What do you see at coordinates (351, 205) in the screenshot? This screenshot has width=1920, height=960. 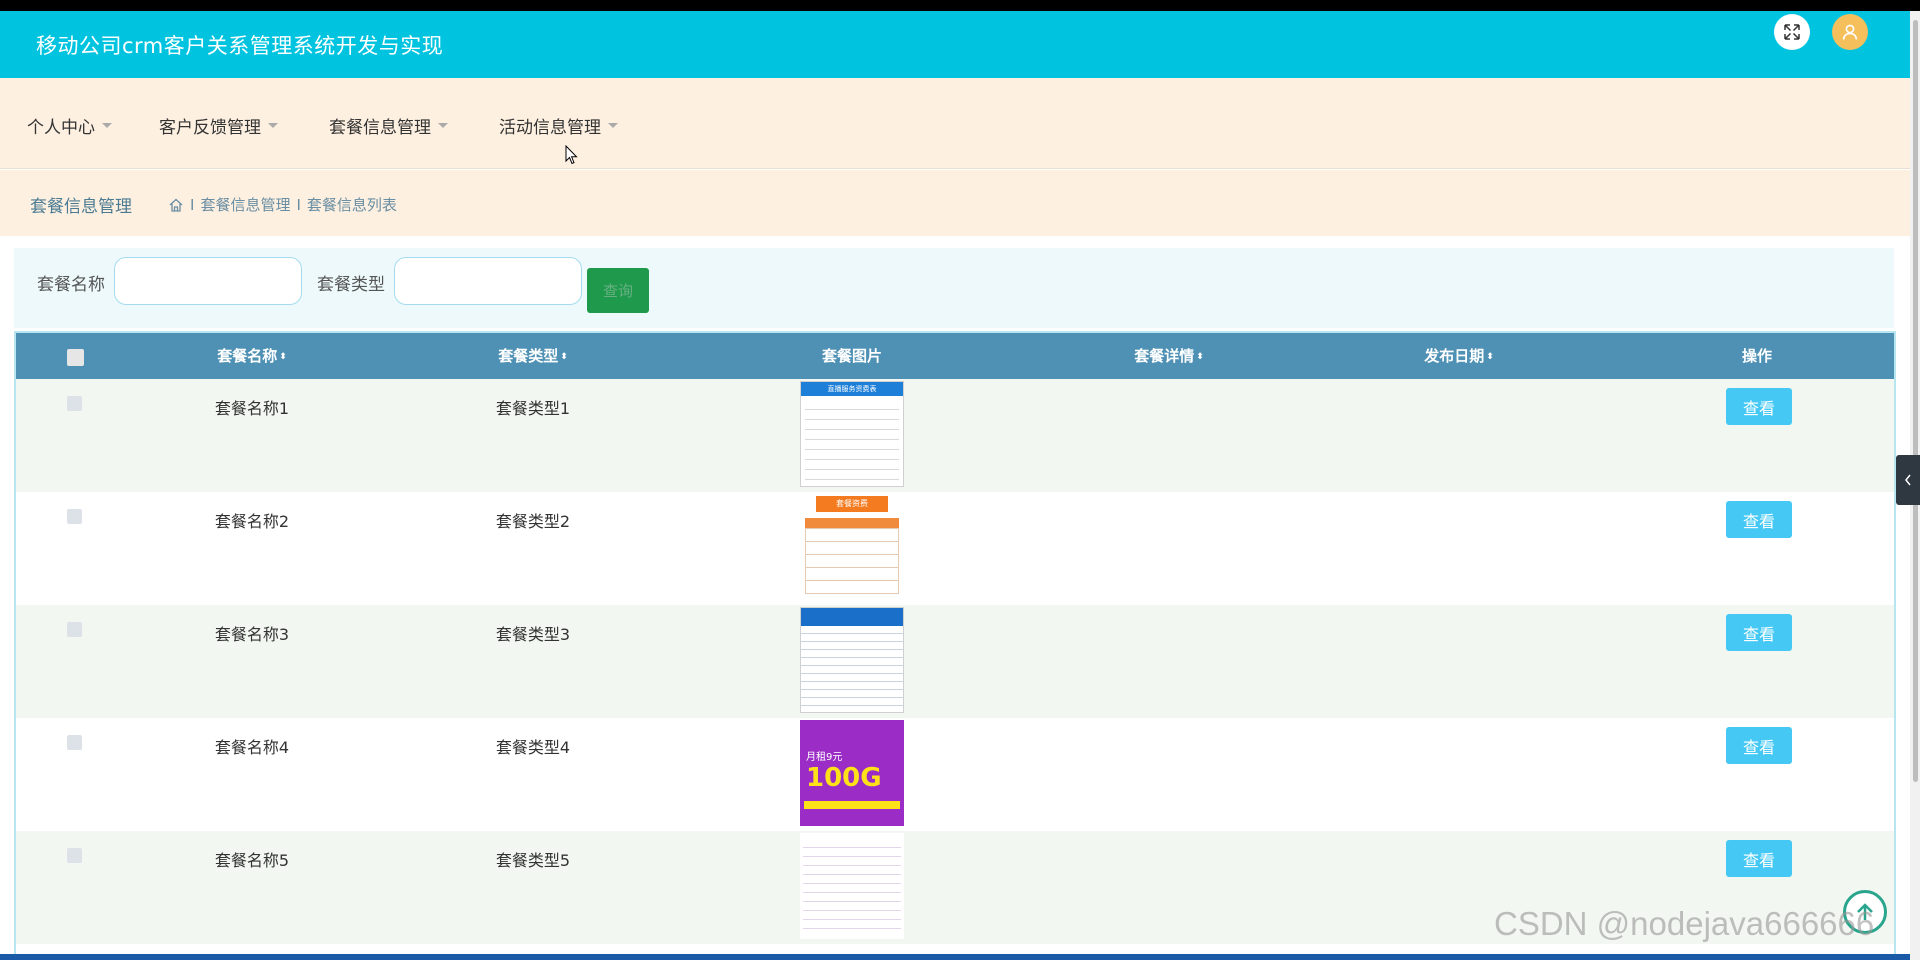 I see `breadcrumb-item: 套餐信息列表` at bounding box center [351, 205].